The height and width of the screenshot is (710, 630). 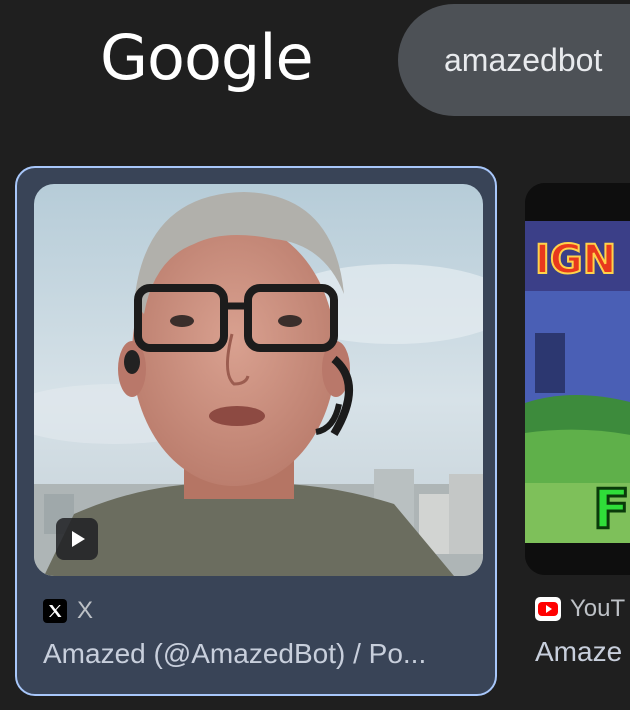 I want to click on svg-text: F, so click(x=611, y=509).